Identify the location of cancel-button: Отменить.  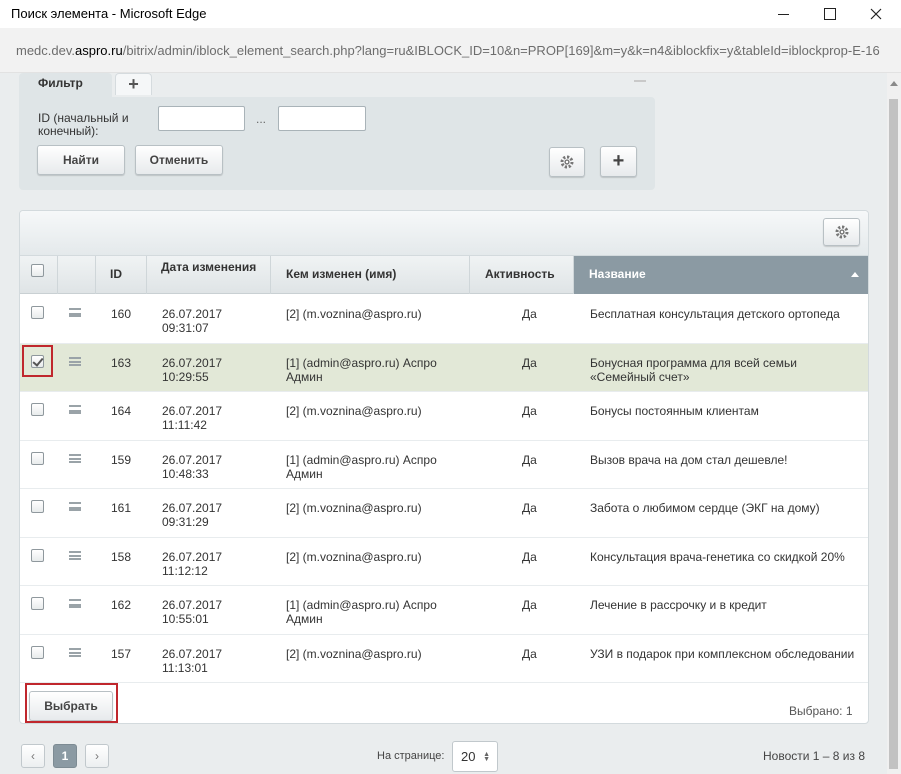
(179, 160).